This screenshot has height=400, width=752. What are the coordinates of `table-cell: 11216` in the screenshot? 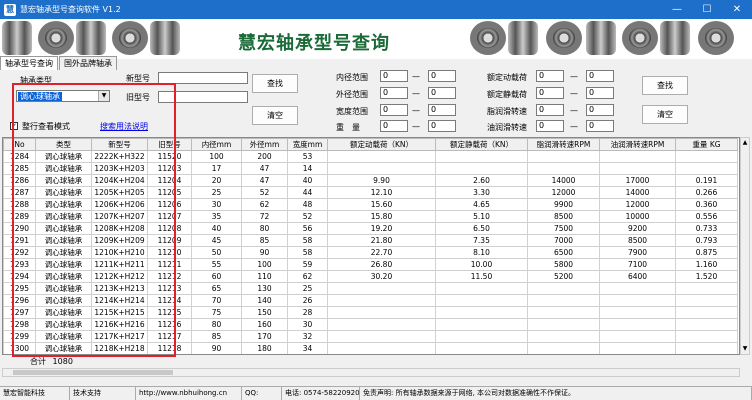 It's located at (169, 324).